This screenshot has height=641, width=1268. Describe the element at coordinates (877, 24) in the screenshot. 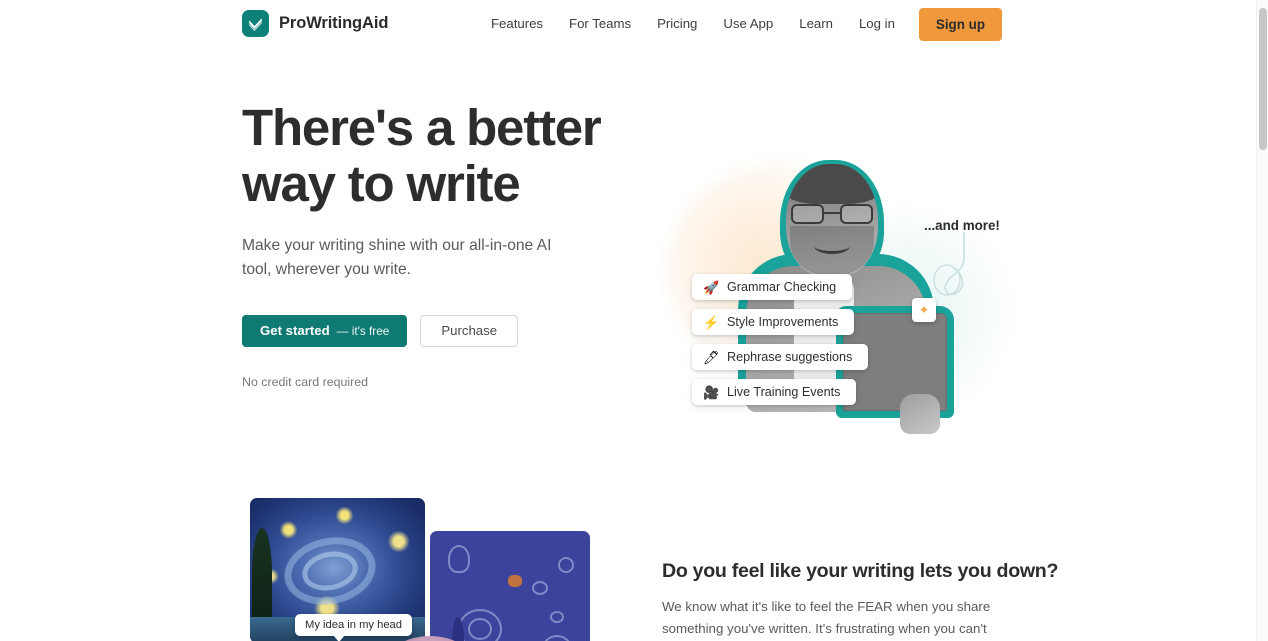

I see `nav-item-log-in: Log in` at that location.